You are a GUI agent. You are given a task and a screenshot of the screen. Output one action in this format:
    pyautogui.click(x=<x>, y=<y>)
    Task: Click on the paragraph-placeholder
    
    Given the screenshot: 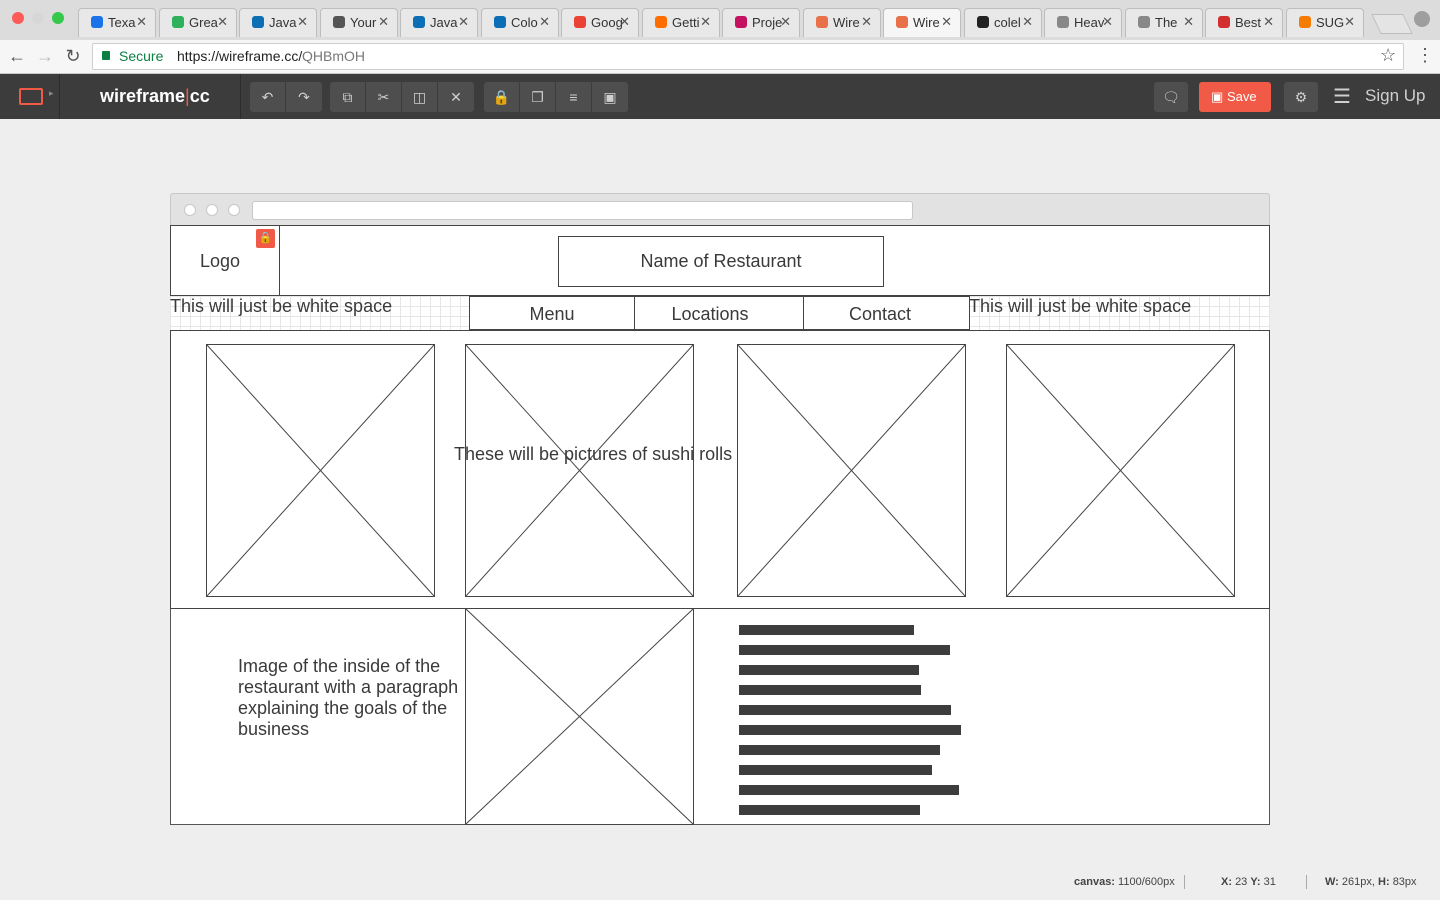 What is the action you would take?
    pyautogui.click(x=854, y=720)
    